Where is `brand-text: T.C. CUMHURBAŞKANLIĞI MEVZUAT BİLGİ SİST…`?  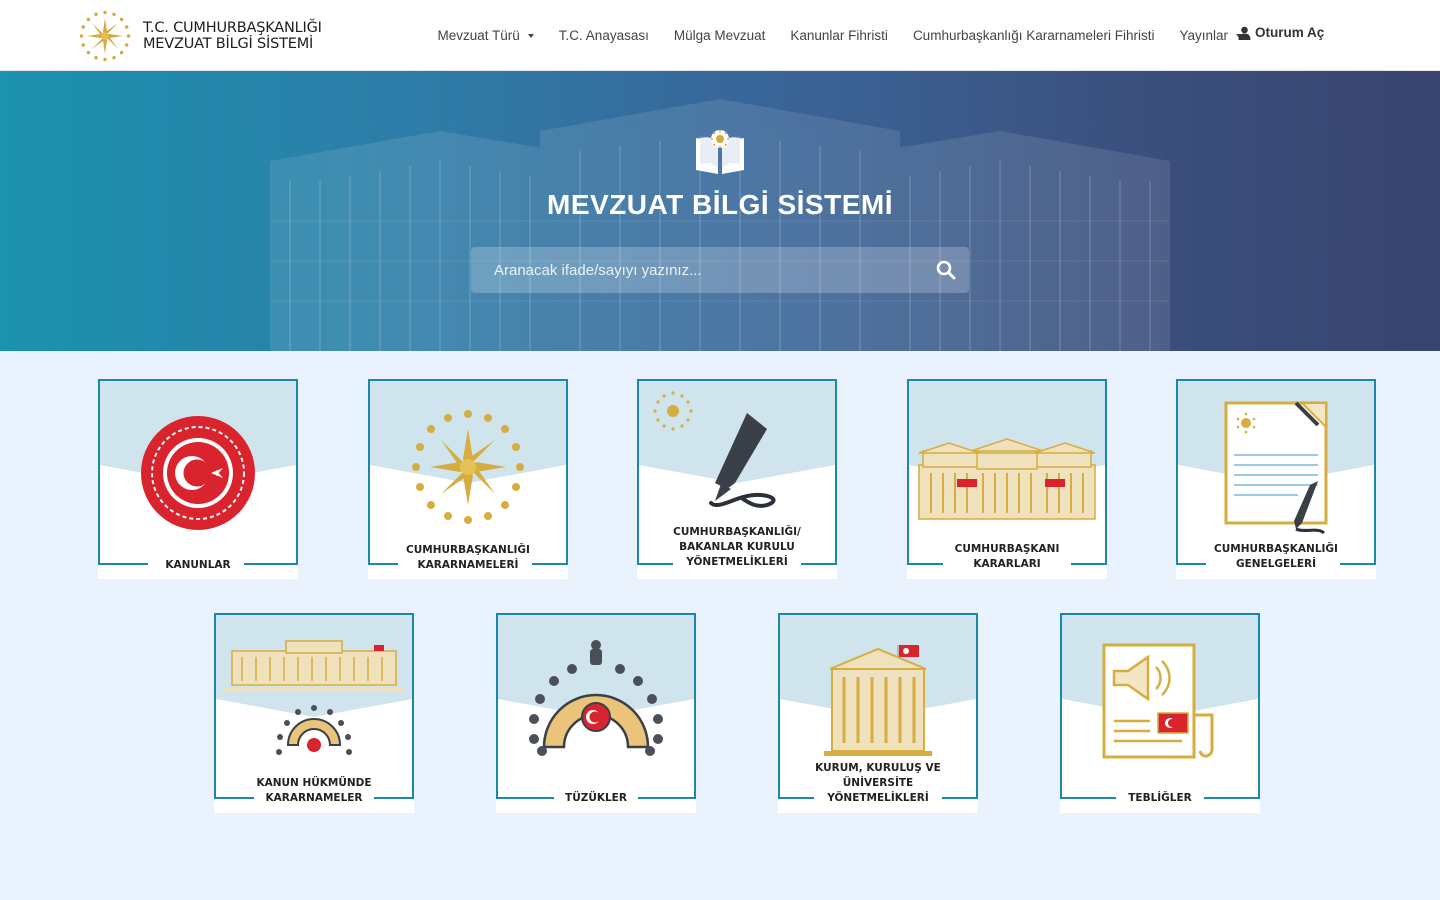
brand-text: T.C. CUMHURBAŞKANLIĞI MEVZUAT BİLGİ SİST… is located at coordinates (232, 36).